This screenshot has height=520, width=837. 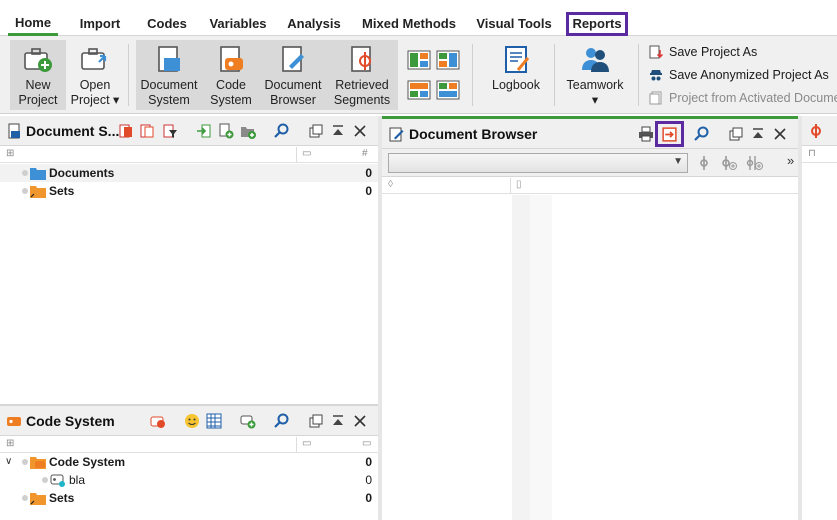 What do you see at coordinates (409, 24) in the screenshot?
I see `tab-mixed-methods: Mixed Methods` at bounding box center [409, 24].